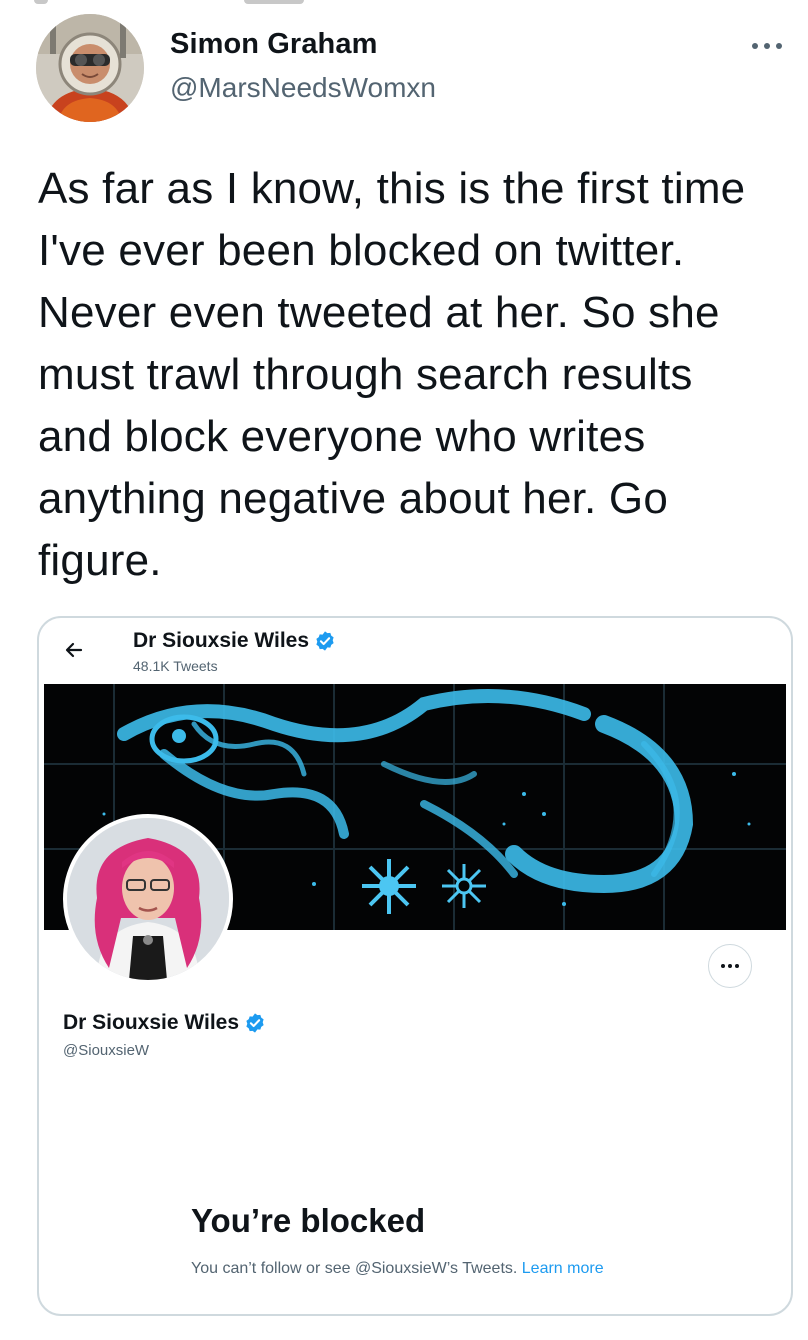 The width and height of the screenshot is (808, 1340). Describe the element at coordinates (221, 640) in the screenshot. I see `profile-header-name: Dr Siouxsie Wiles` at that location.